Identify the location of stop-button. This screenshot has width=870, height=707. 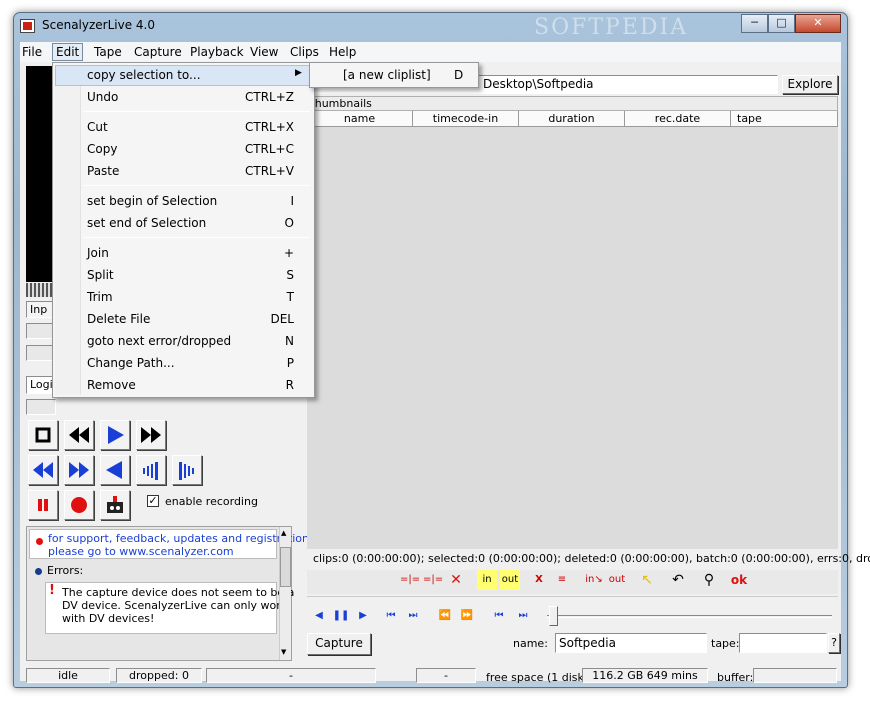
(43, 435).